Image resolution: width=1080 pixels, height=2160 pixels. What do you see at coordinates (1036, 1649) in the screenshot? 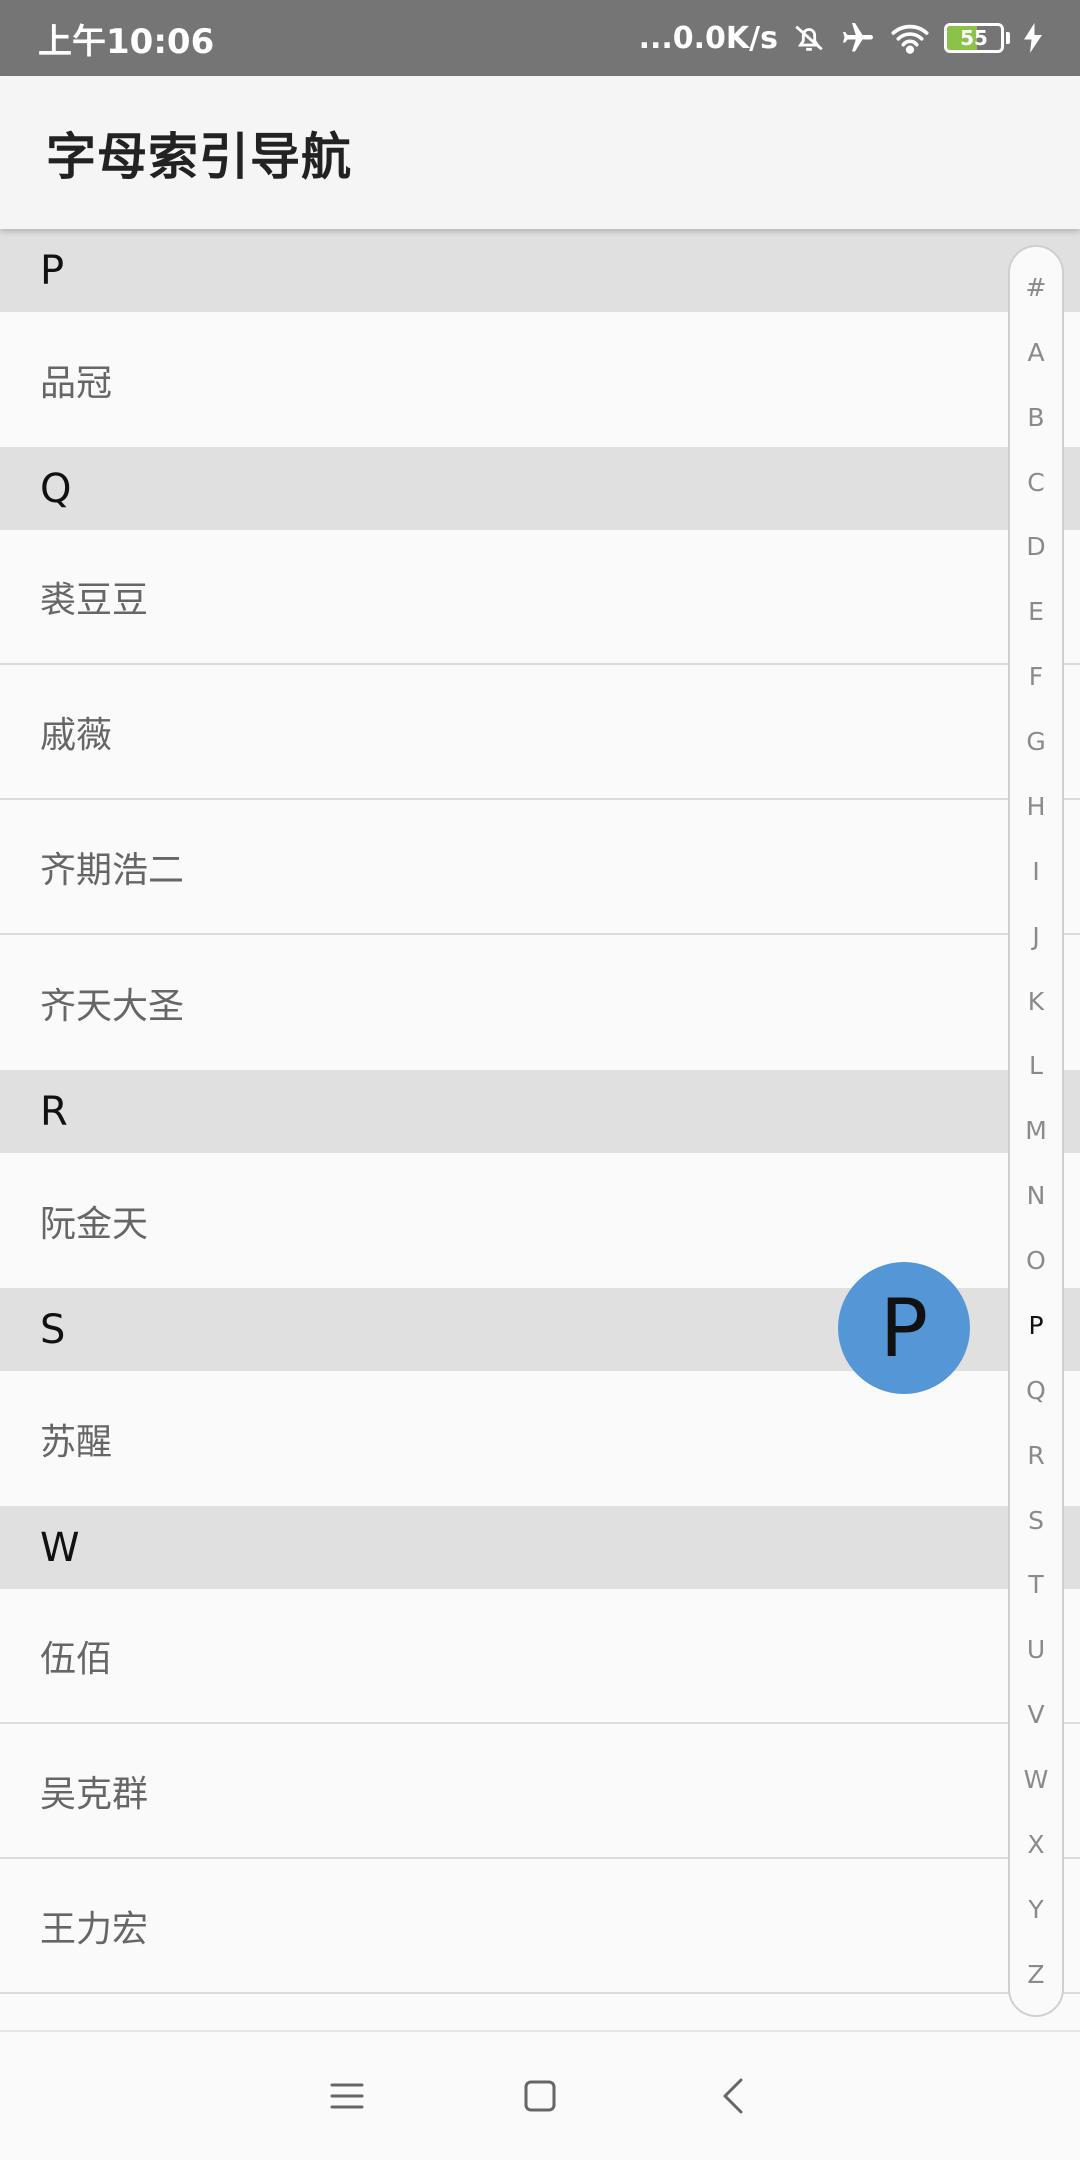
I see `index-letter: U` at bounding box center [1036, 1649].